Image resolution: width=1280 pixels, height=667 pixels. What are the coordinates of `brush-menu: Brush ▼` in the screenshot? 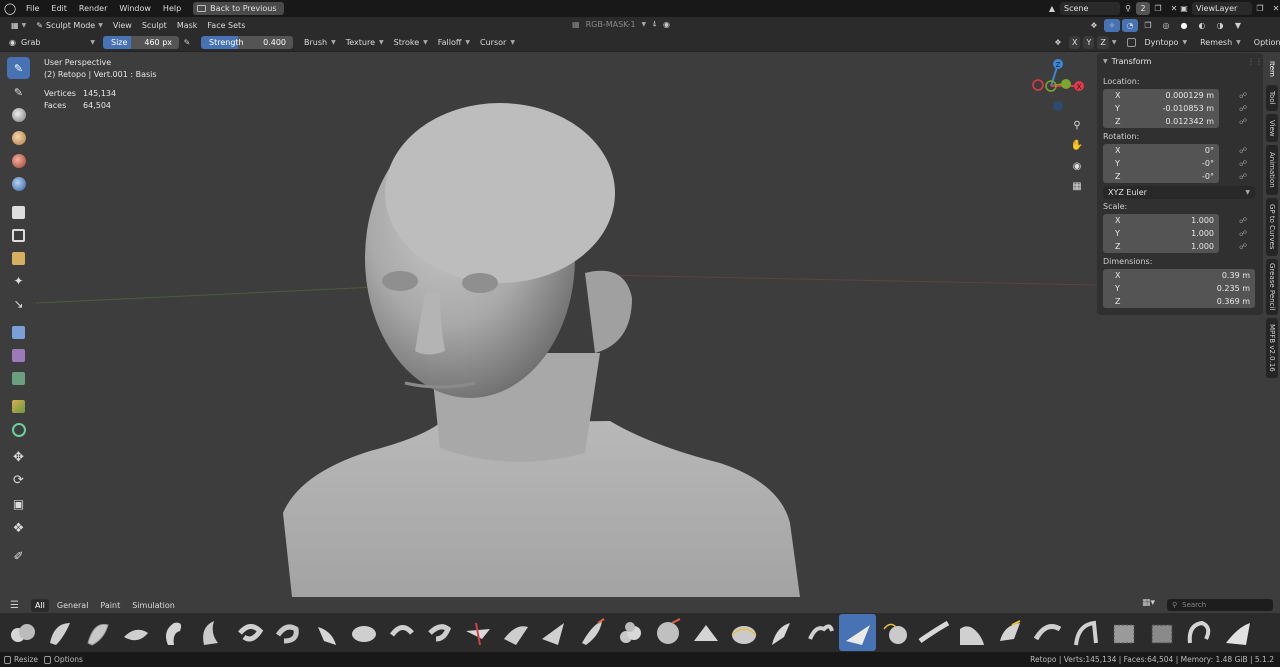 It's located at (320, 42).